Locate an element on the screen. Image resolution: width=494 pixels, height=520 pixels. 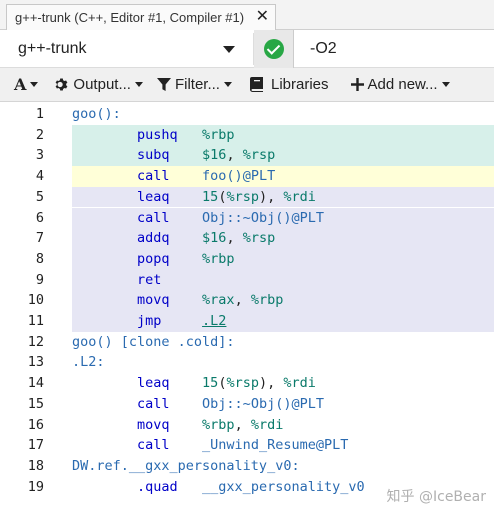
code-line: 13 .L2: is located at coordinates (247, 362).